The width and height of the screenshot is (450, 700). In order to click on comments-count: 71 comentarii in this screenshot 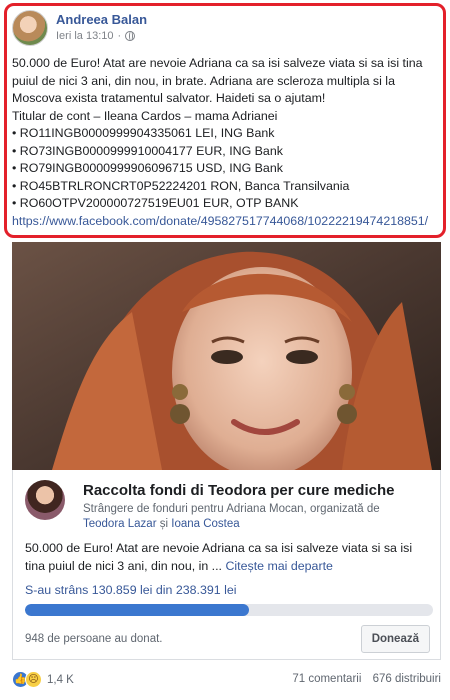, I will do `click(326, 679)`.